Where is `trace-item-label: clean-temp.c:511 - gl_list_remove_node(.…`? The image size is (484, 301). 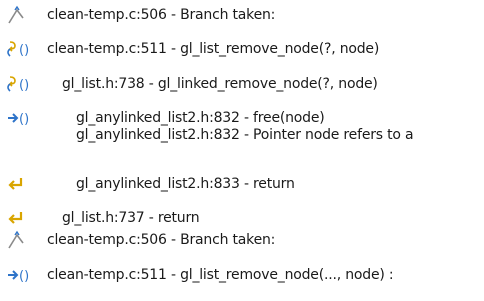
trace-item-label: clean-temp.c:511 - gl_list_remove_node(.… is located at coordinates (220, 275).